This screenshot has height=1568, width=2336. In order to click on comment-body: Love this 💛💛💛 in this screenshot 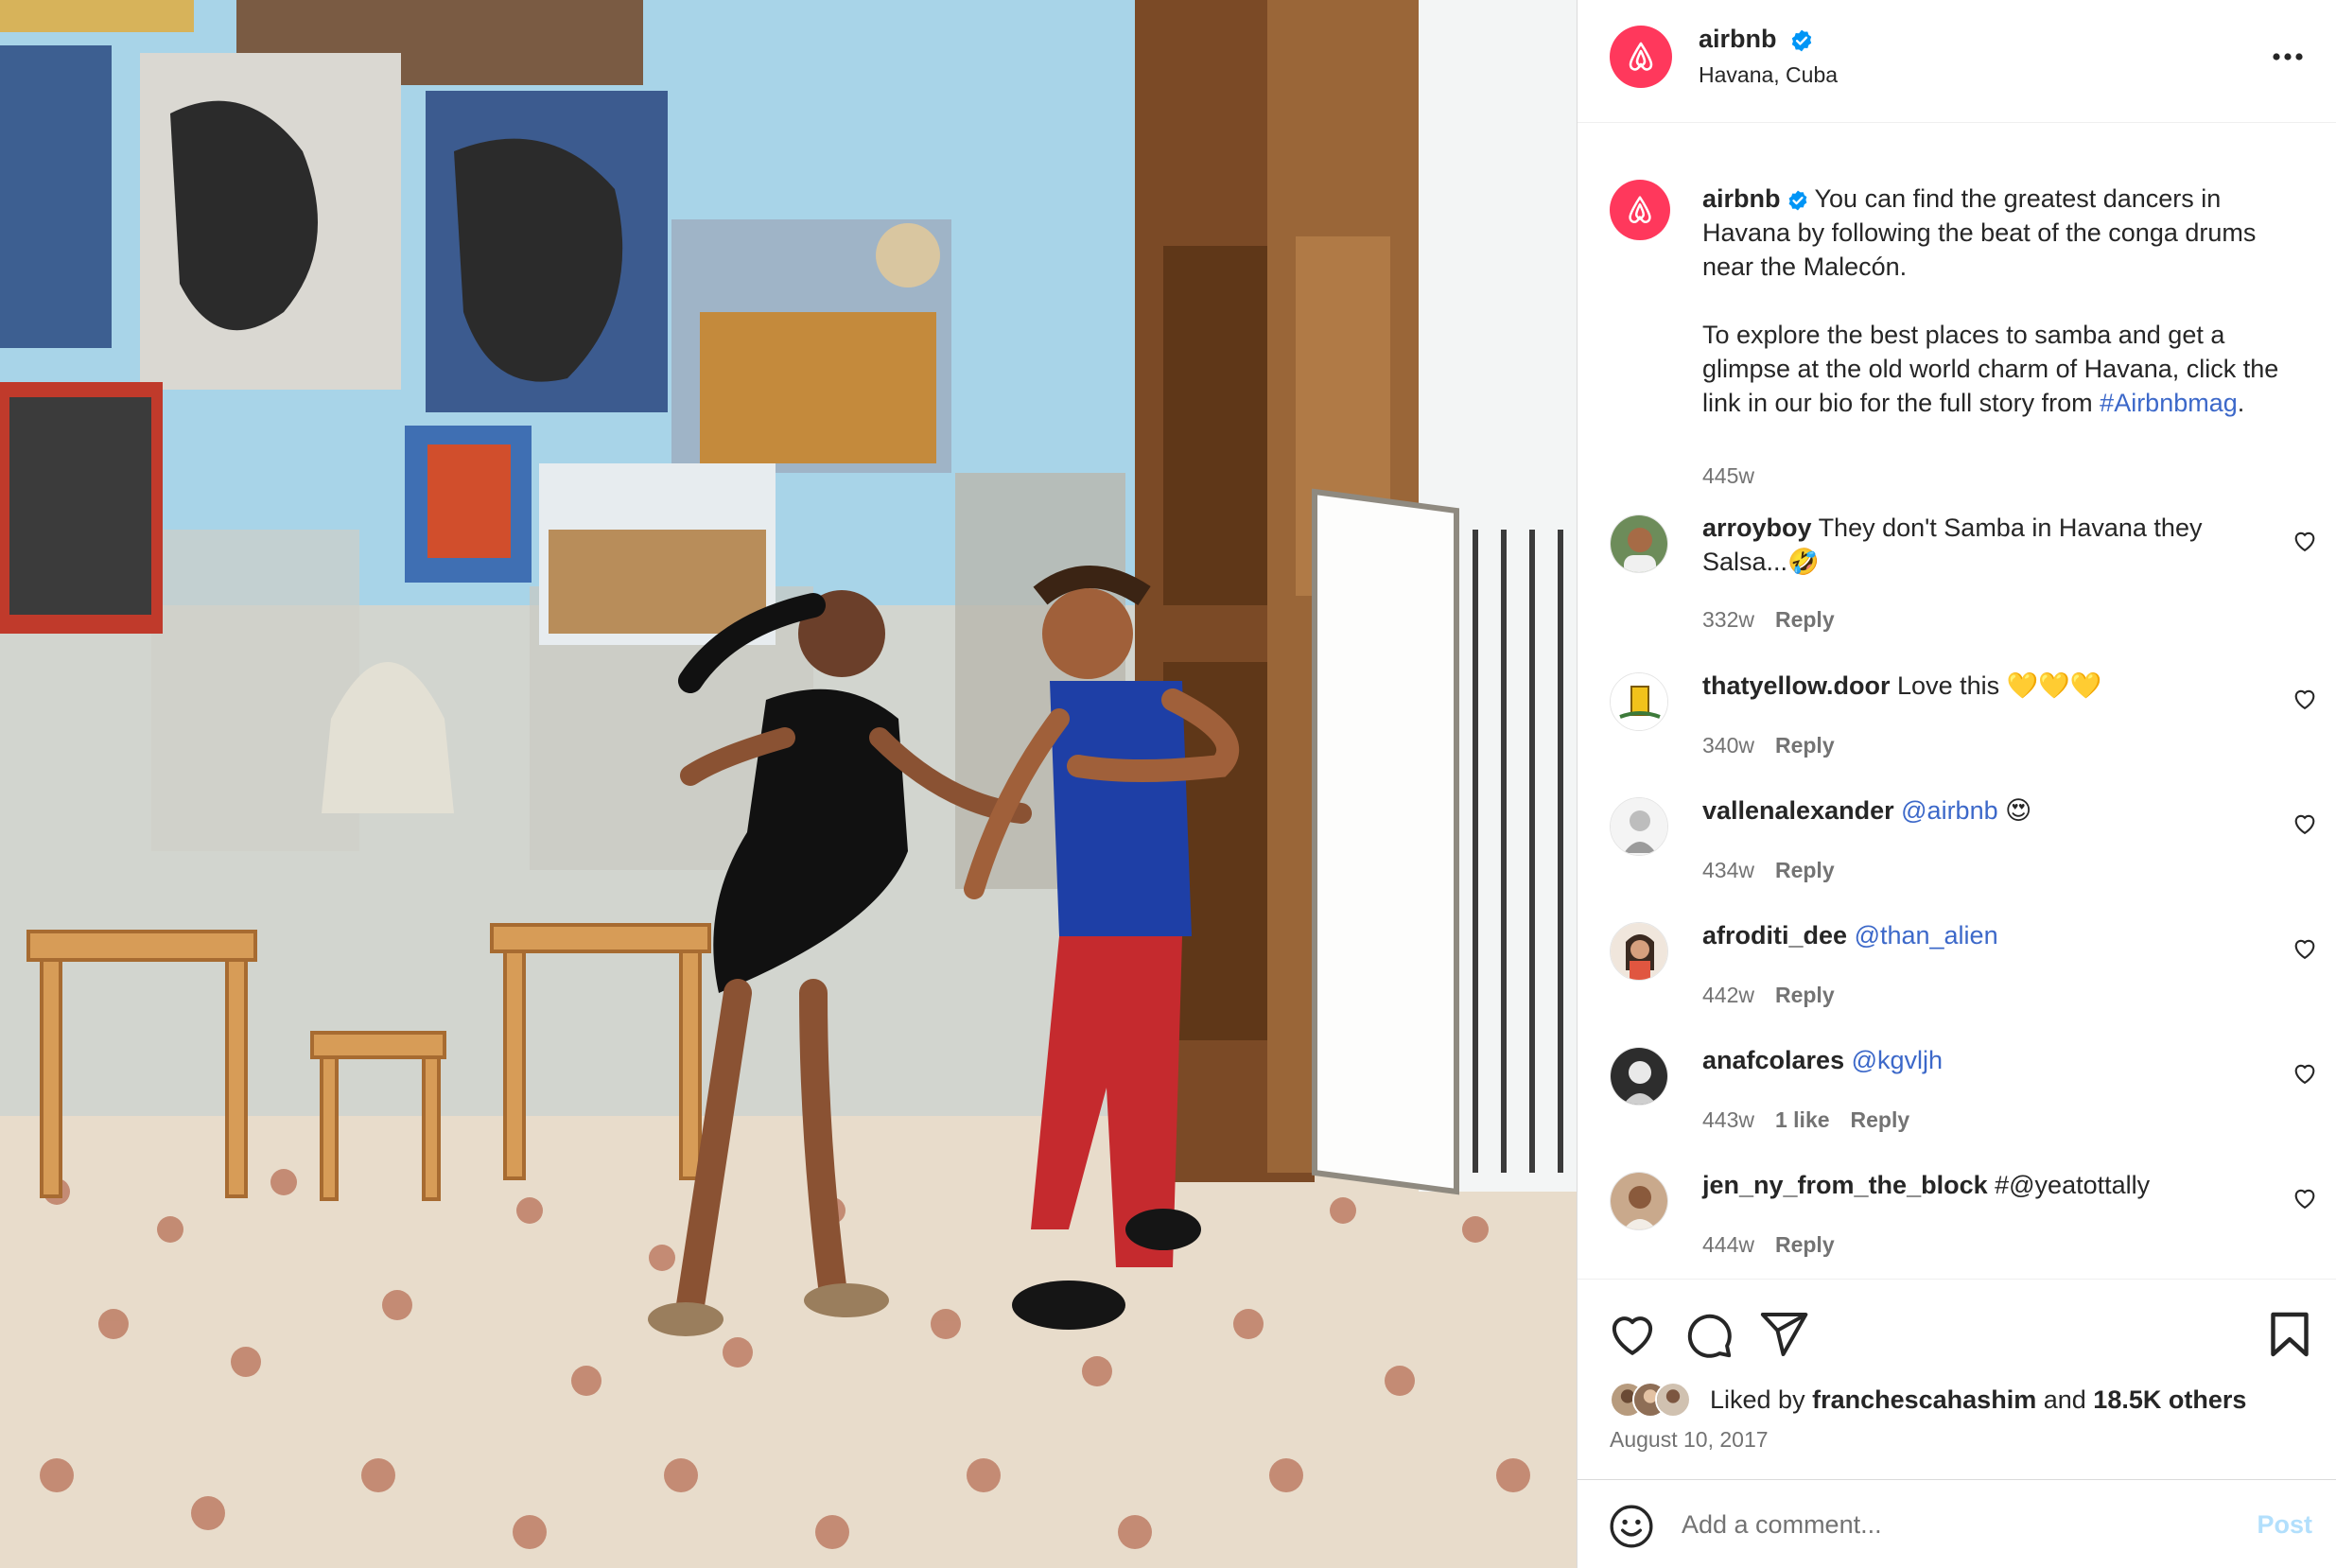, I will do `click(1999, 685)`.